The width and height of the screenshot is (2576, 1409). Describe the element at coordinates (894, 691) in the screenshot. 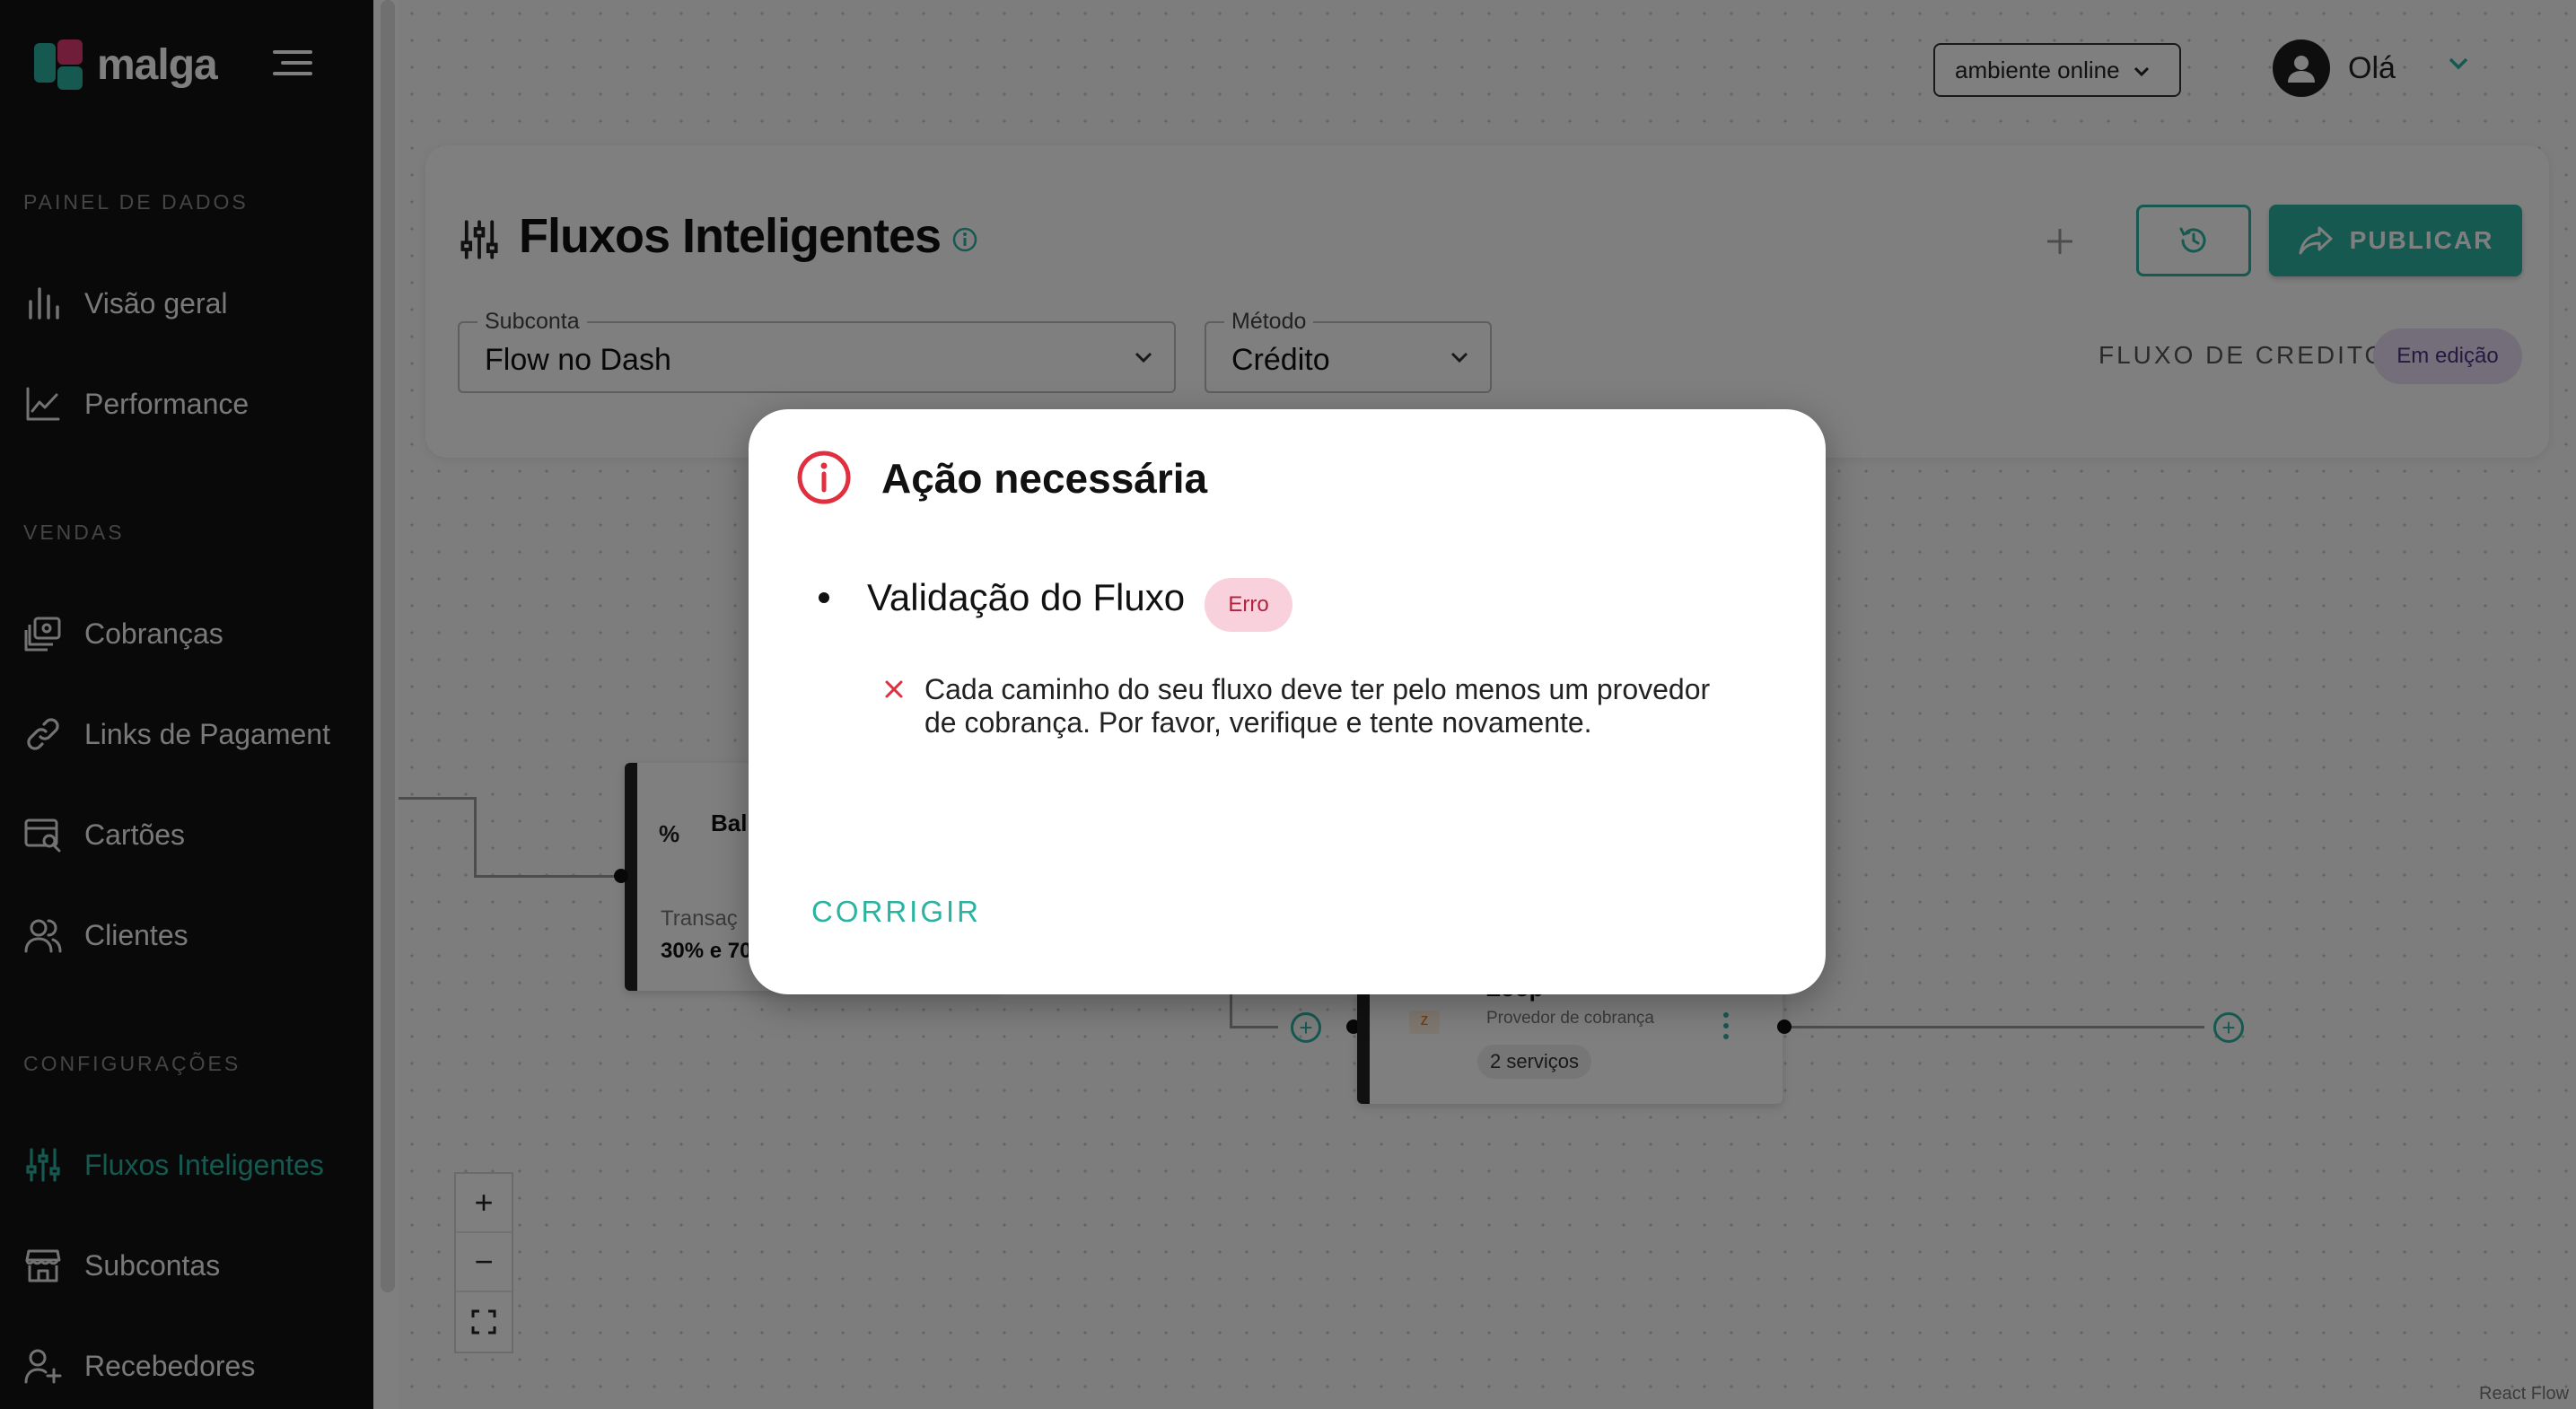

I see `error-x-icon` at that location.